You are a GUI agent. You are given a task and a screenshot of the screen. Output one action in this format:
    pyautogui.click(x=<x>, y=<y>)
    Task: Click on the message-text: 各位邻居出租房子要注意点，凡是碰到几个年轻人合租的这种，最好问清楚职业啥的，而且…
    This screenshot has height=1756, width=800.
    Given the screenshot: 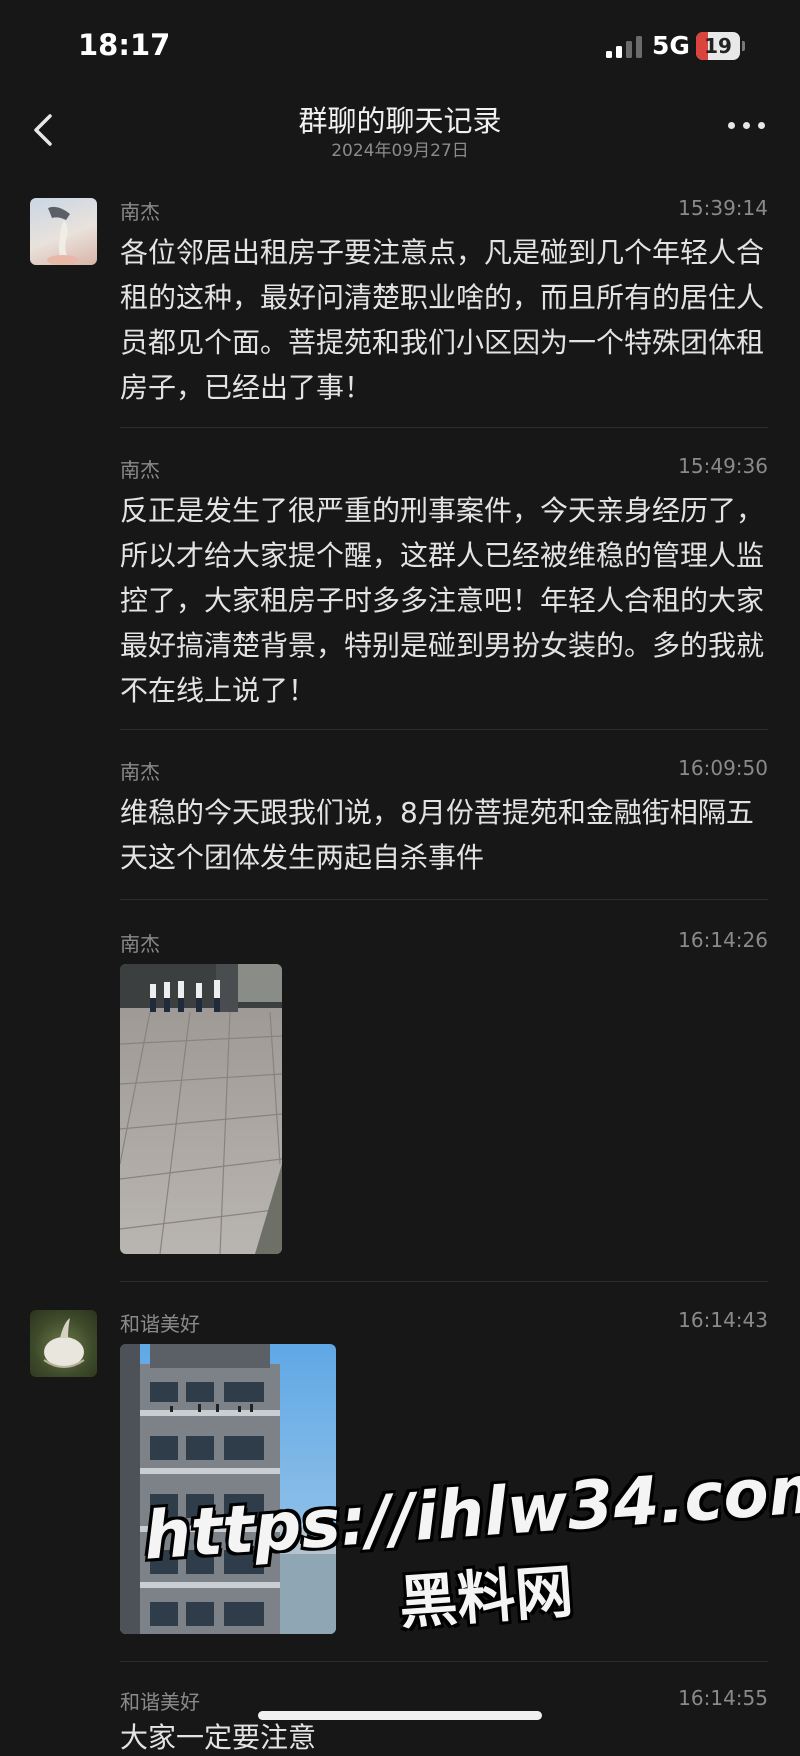 What is the action you would take?
    pyautogui.click(x=445, y=320)
    